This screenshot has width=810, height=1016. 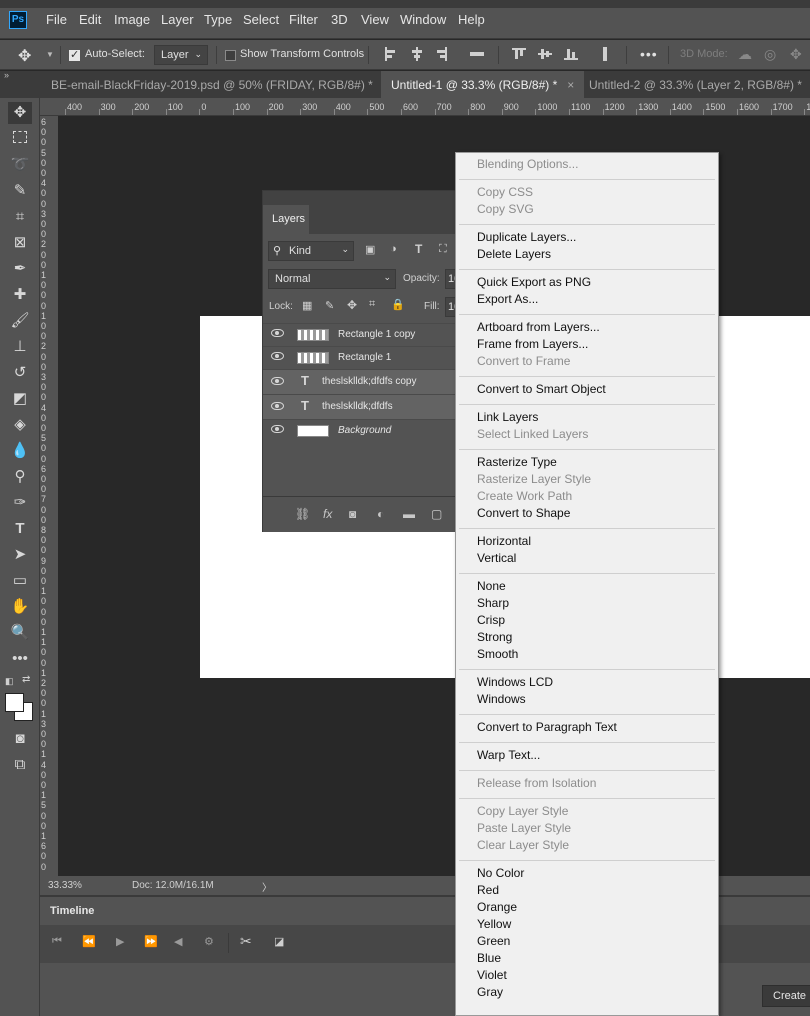 What do you see at coordinates (494, 637) in the screenshot?
I see `menu-item-strong: Strong` at bounding box center [494, 637].